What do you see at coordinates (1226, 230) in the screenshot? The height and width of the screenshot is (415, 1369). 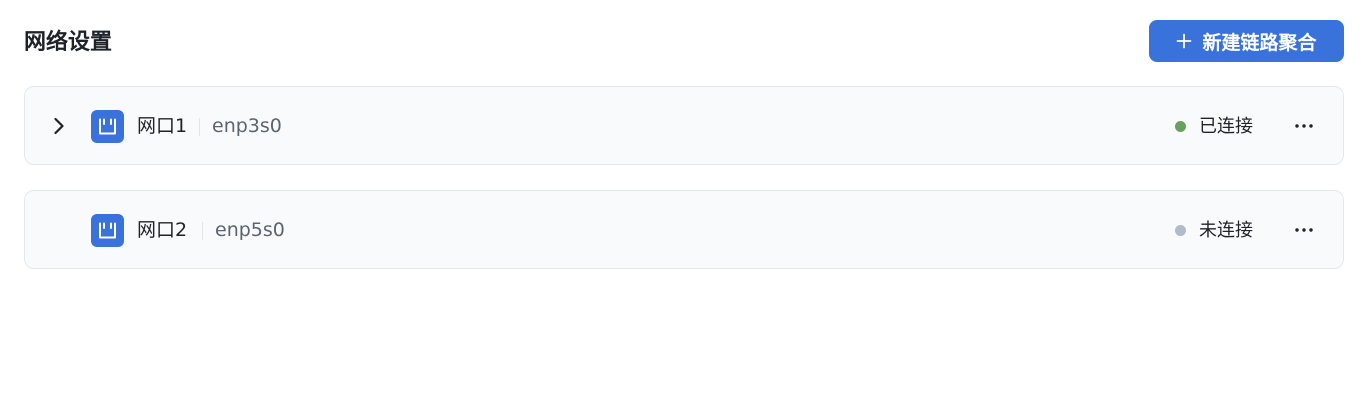 I see `status-text: 未连接` at bounding box center [1226, 230].